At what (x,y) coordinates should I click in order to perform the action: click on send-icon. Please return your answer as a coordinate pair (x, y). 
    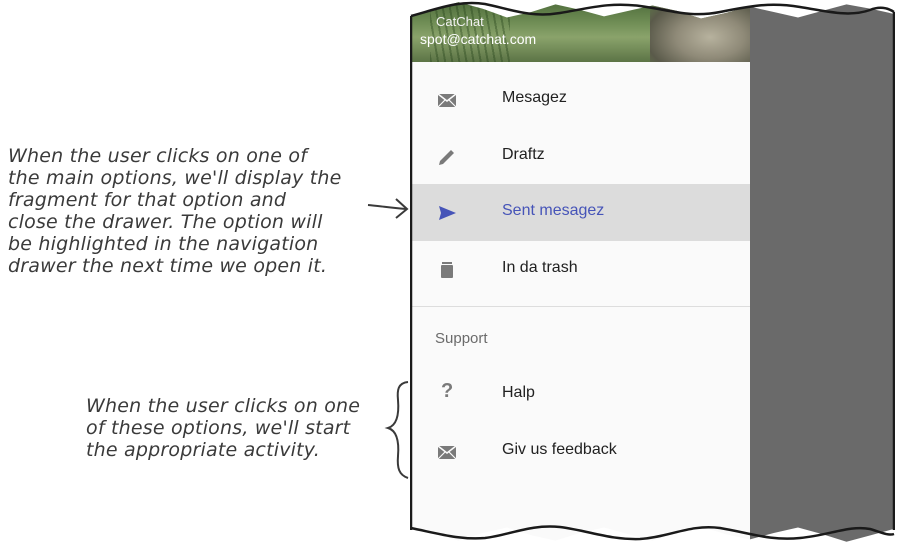
    Looking at the image, I should click on (447, 213).